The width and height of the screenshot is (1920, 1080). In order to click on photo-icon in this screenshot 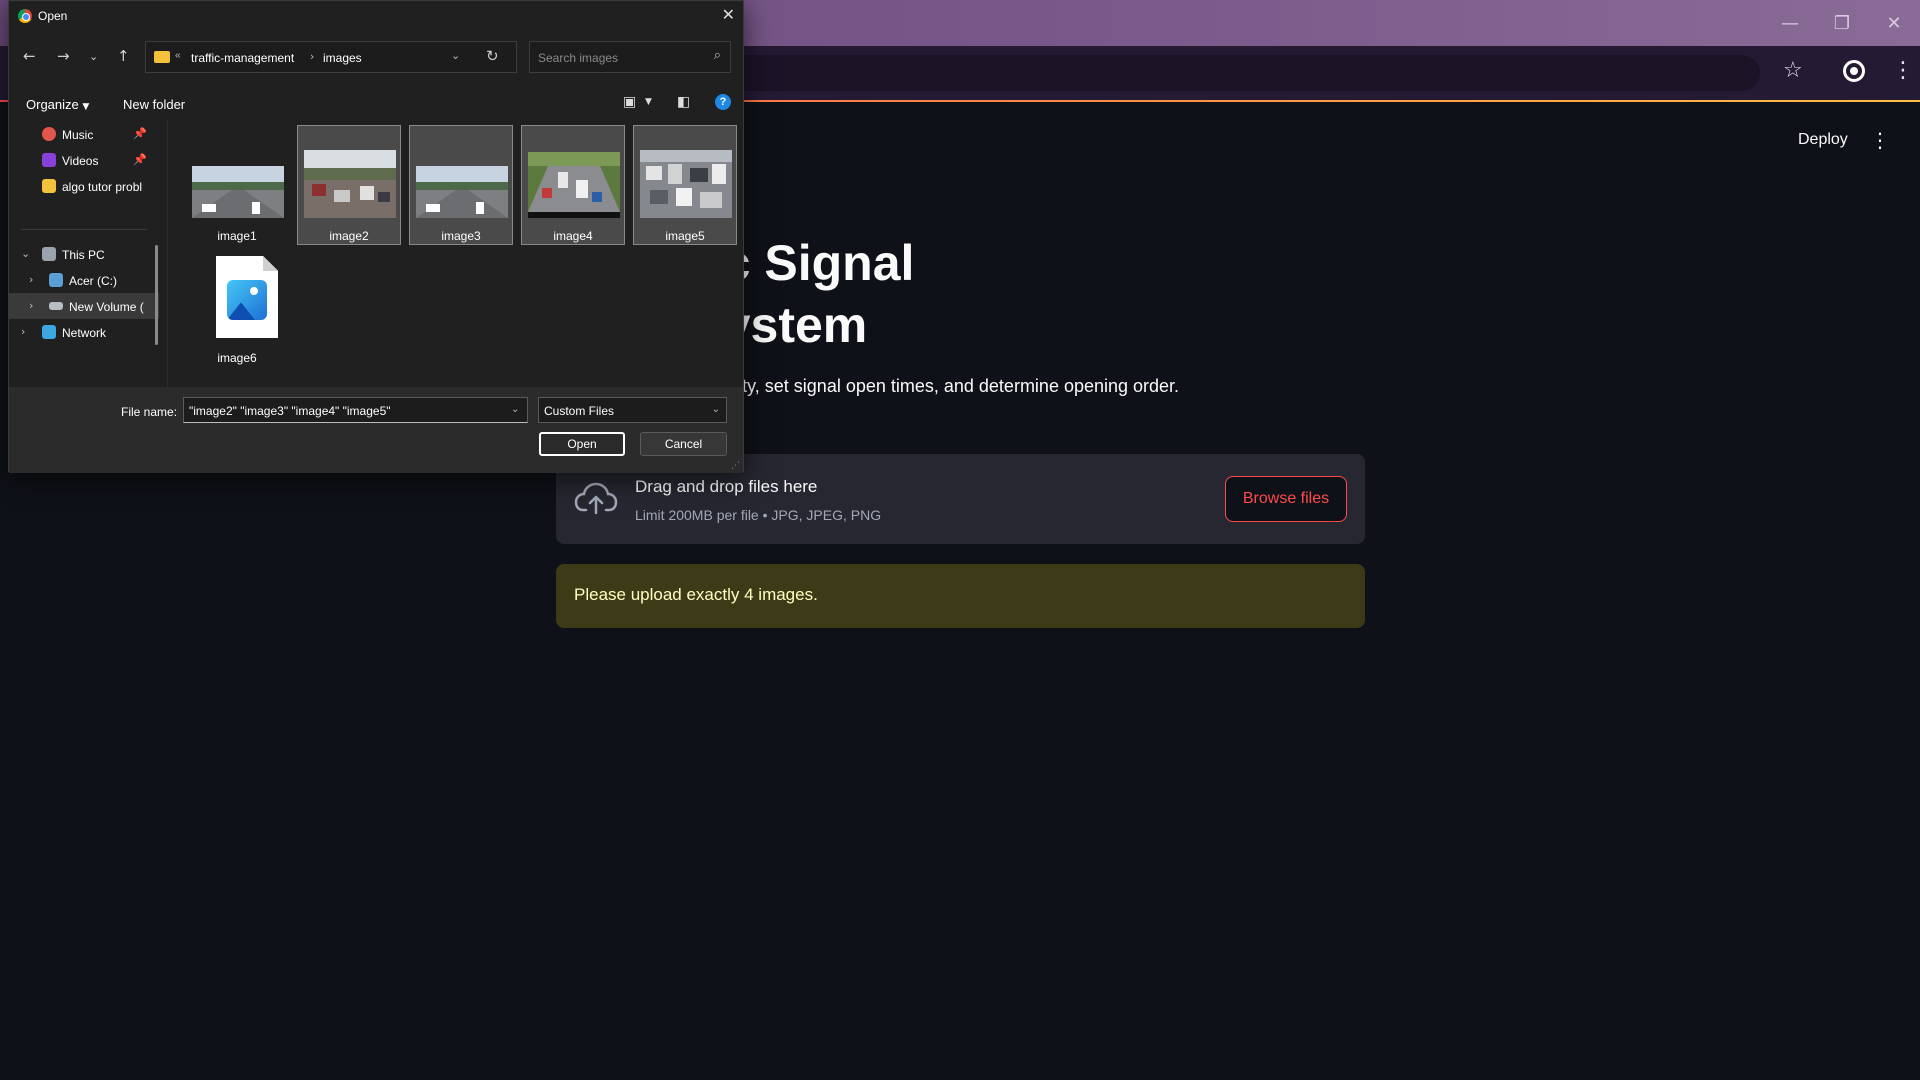, I will do `click(247, 300)`.